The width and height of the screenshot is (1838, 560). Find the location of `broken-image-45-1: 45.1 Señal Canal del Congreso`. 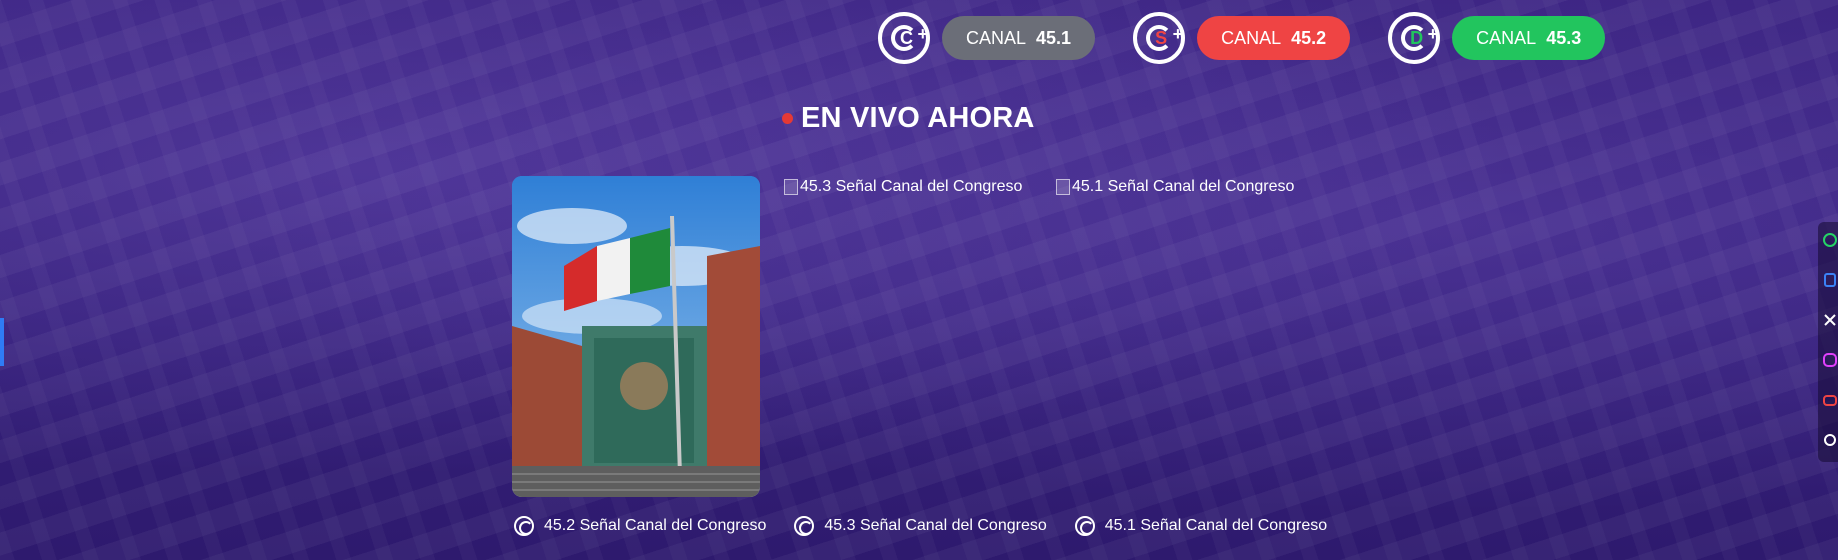

broken-image-45-1: 45.1 Señal Canal del Congreso is located at coordinates (1175, 187).